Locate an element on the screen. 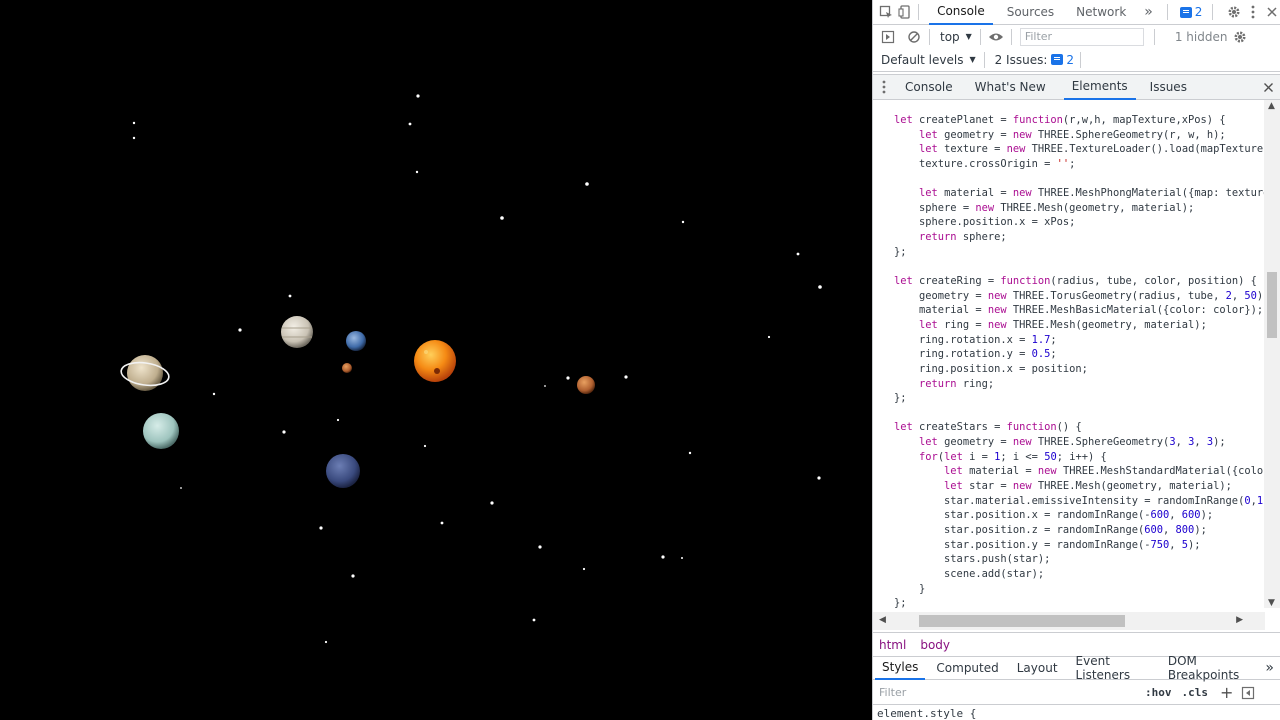 This screenshot has width=1280, height=720. issues-button: 2 Issues: 2 is located at coordinates (1034, 60).